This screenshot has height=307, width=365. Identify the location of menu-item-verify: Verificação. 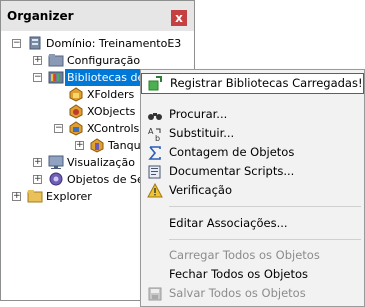
(252, 190).